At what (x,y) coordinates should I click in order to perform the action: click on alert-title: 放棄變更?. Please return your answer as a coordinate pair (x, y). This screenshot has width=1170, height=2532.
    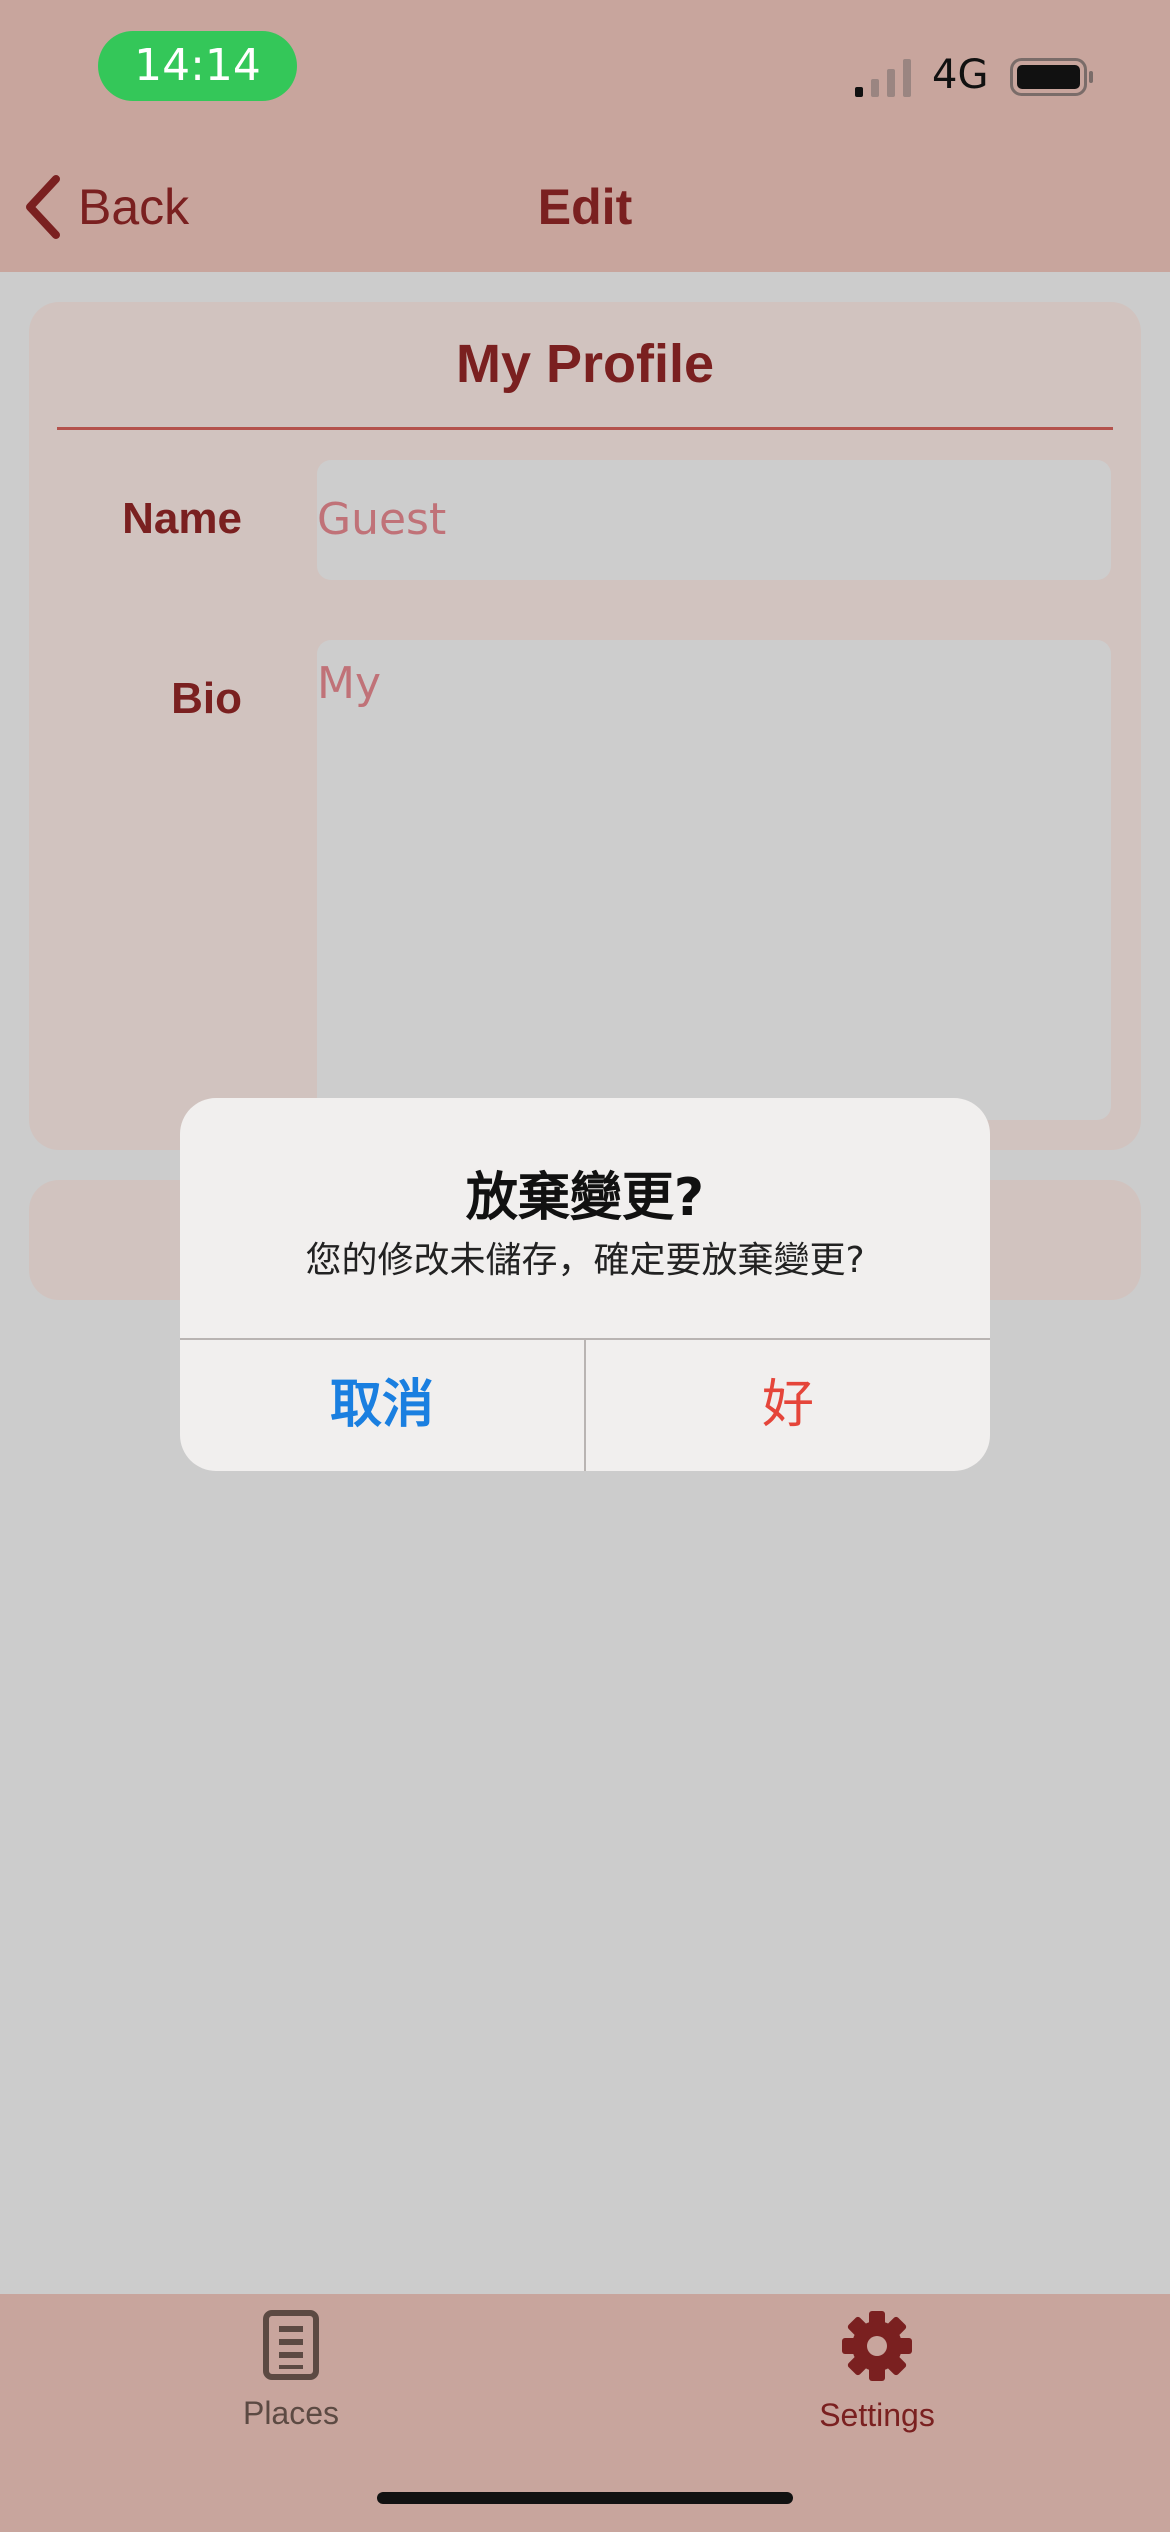
    Looking at the image, I should click on (585, 1198).